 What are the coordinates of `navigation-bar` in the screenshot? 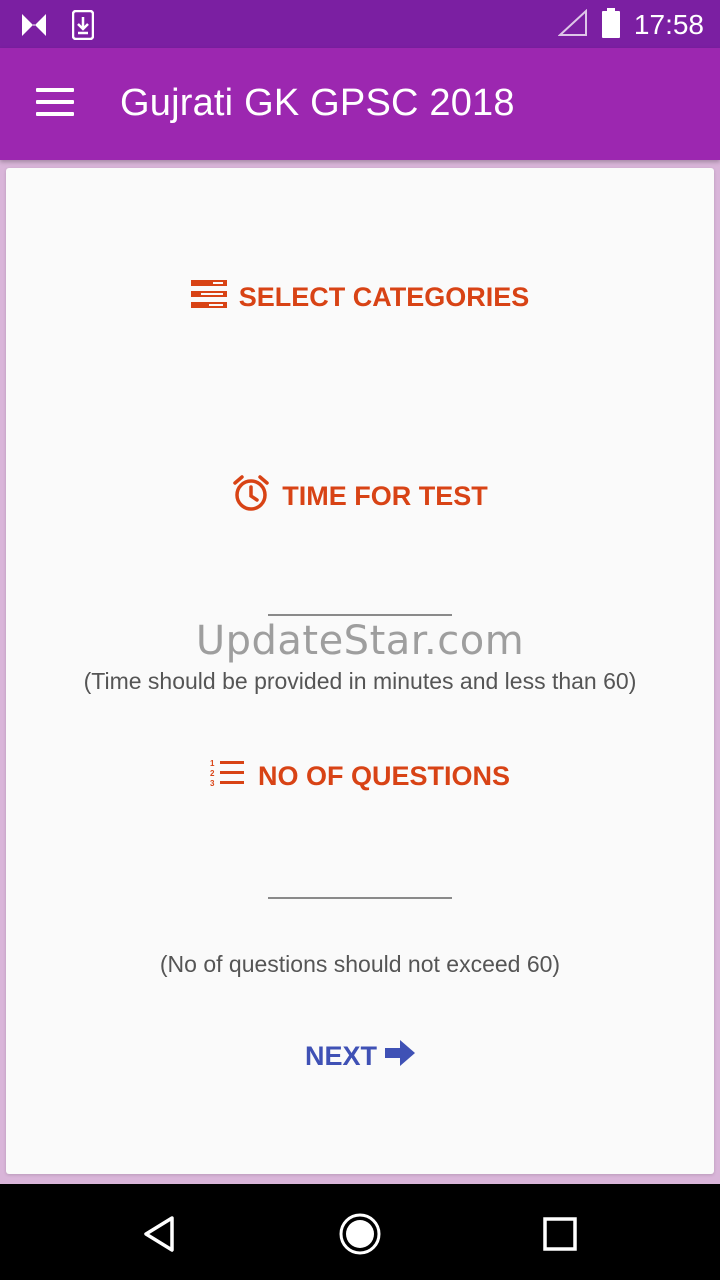 It's located at (360, 1232).